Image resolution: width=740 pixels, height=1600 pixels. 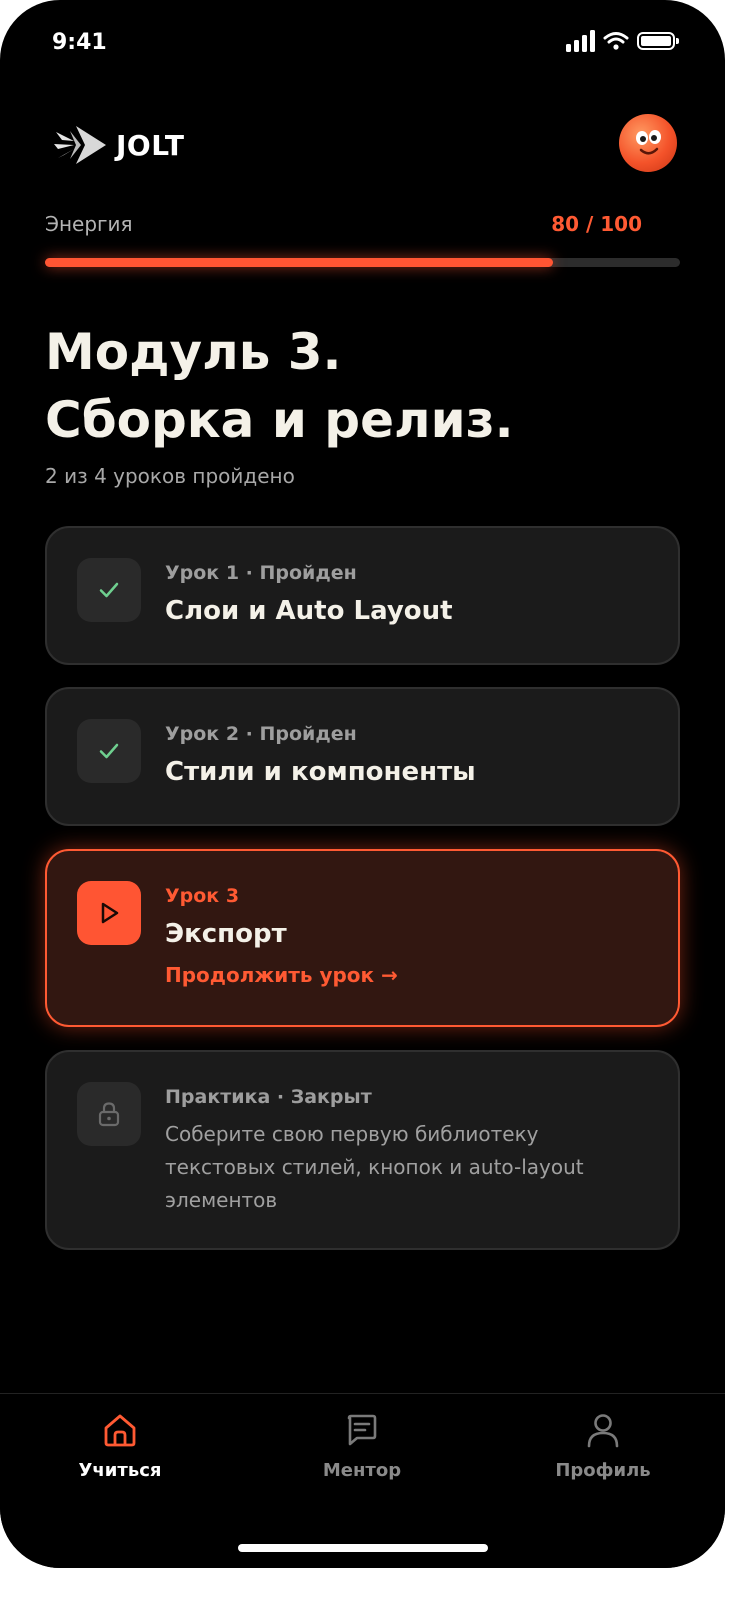 I want to click on mascot-icon, so click(x=648, y=142).